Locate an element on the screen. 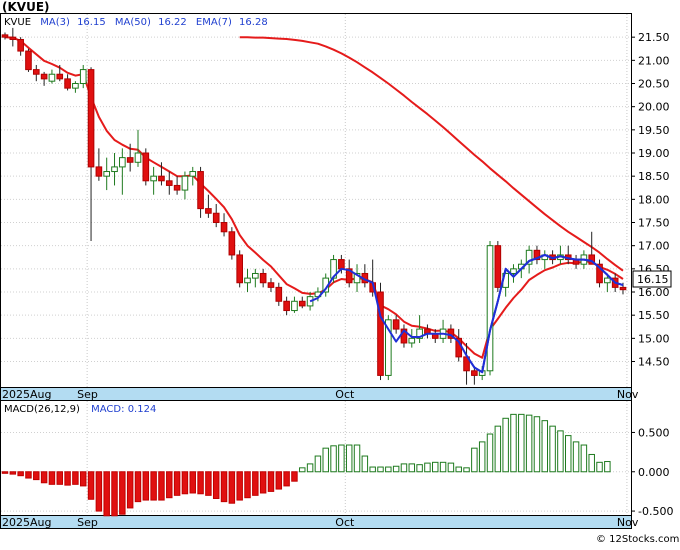 This screenshot has height=550, width=680. price-y-label: 20.00 is located at coordinates (654, 107).